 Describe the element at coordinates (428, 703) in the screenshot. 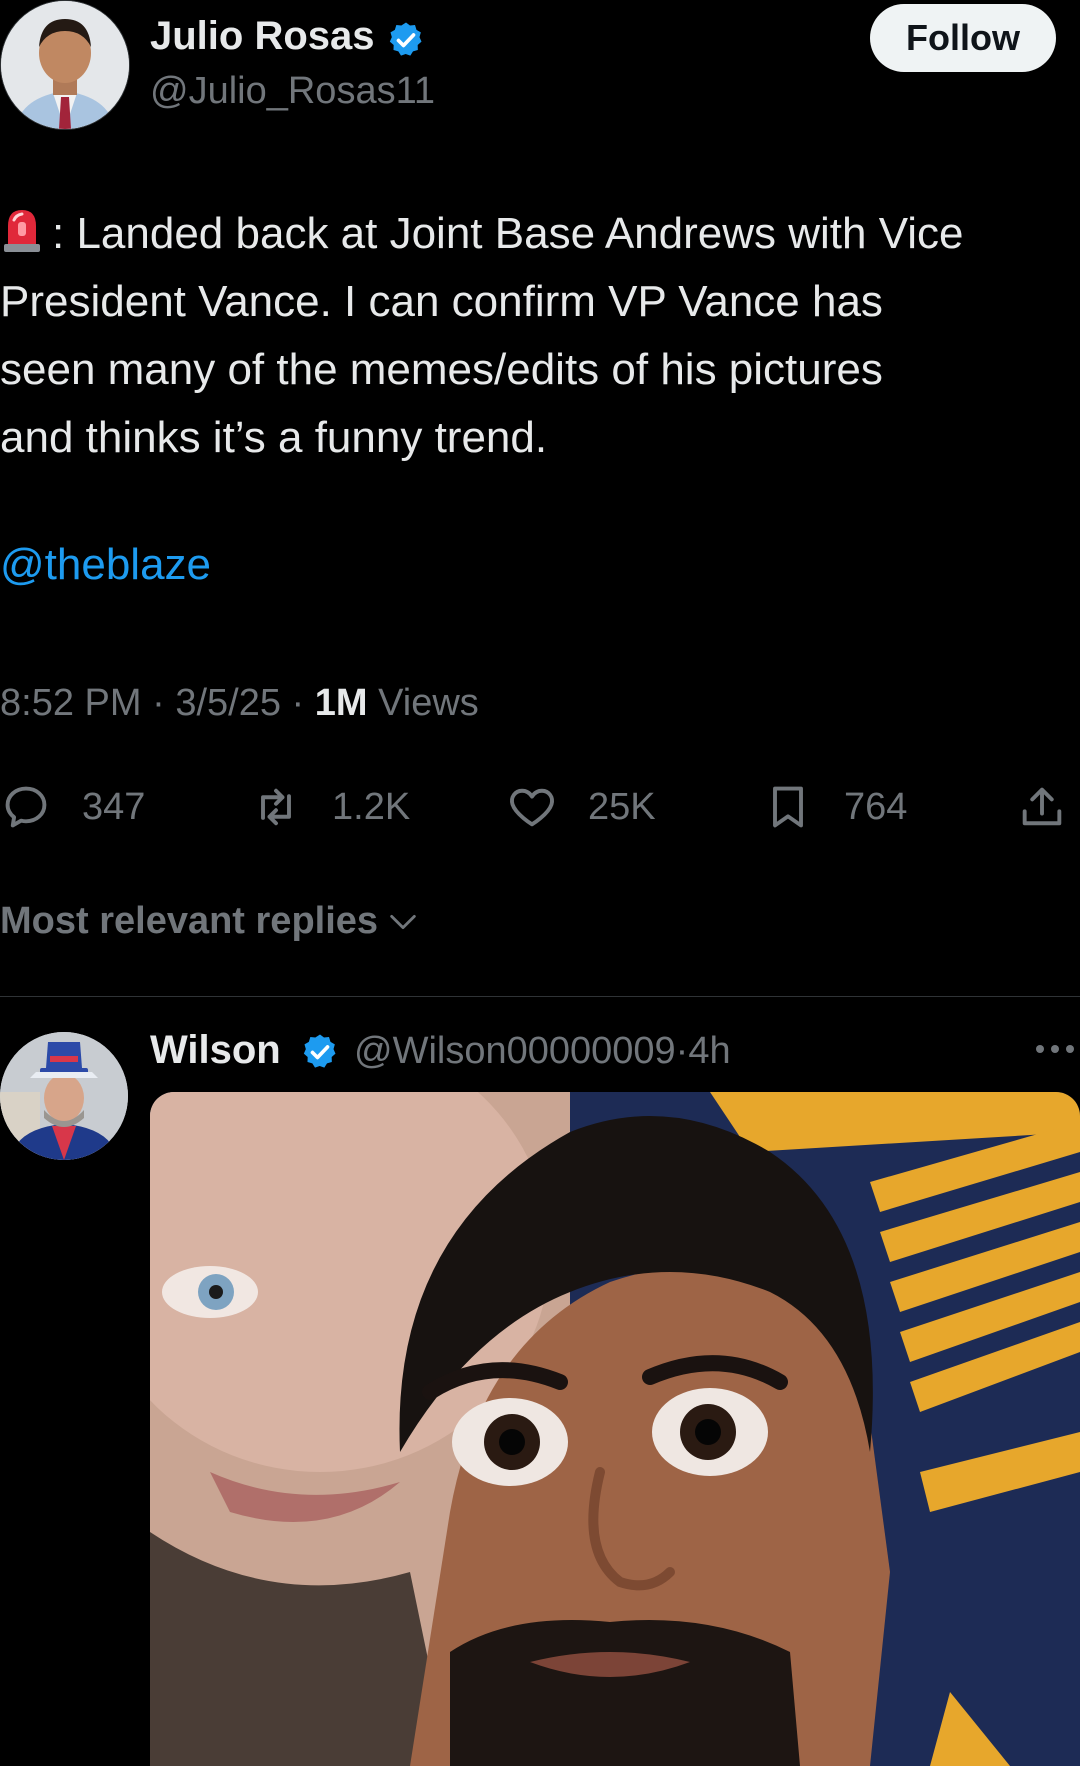

I see `views-label: Views` at that location.